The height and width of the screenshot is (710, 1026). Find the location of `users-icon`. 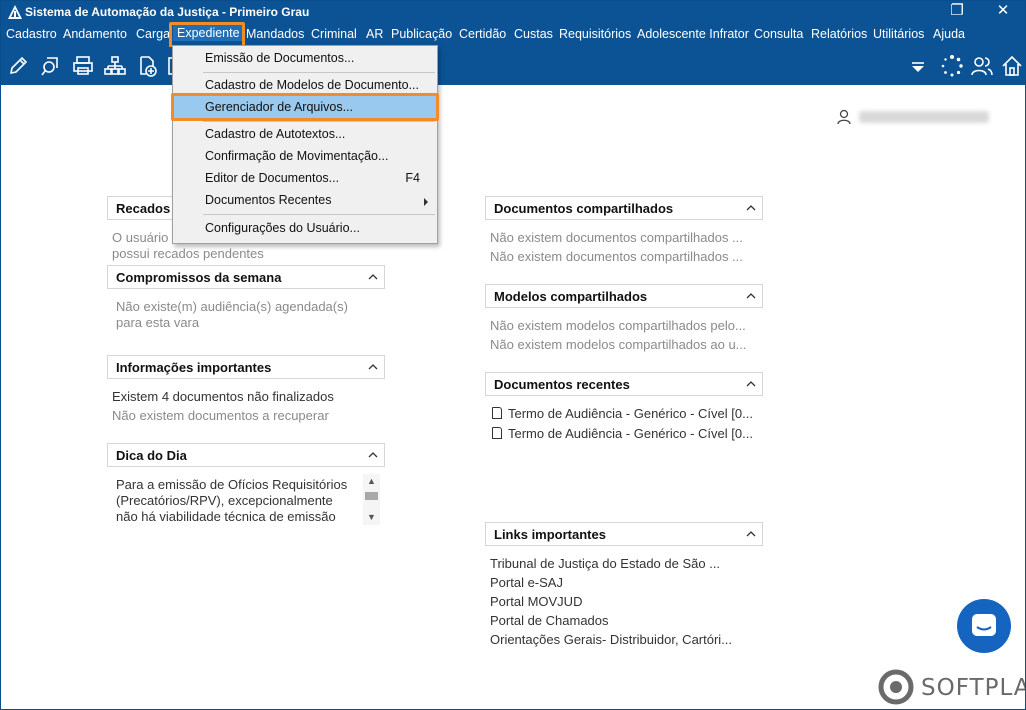

users-icon is located at coordinates (982, 66).